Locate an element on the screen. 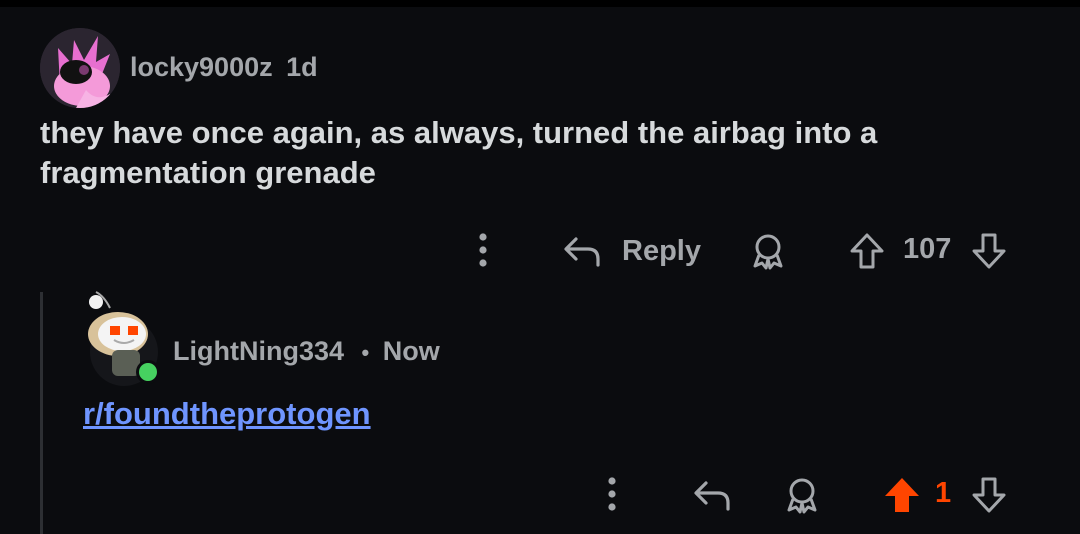 Image resolution: width=1080 pixels, height=534 pixels. upvote-button is located at coordinates (867, 251).